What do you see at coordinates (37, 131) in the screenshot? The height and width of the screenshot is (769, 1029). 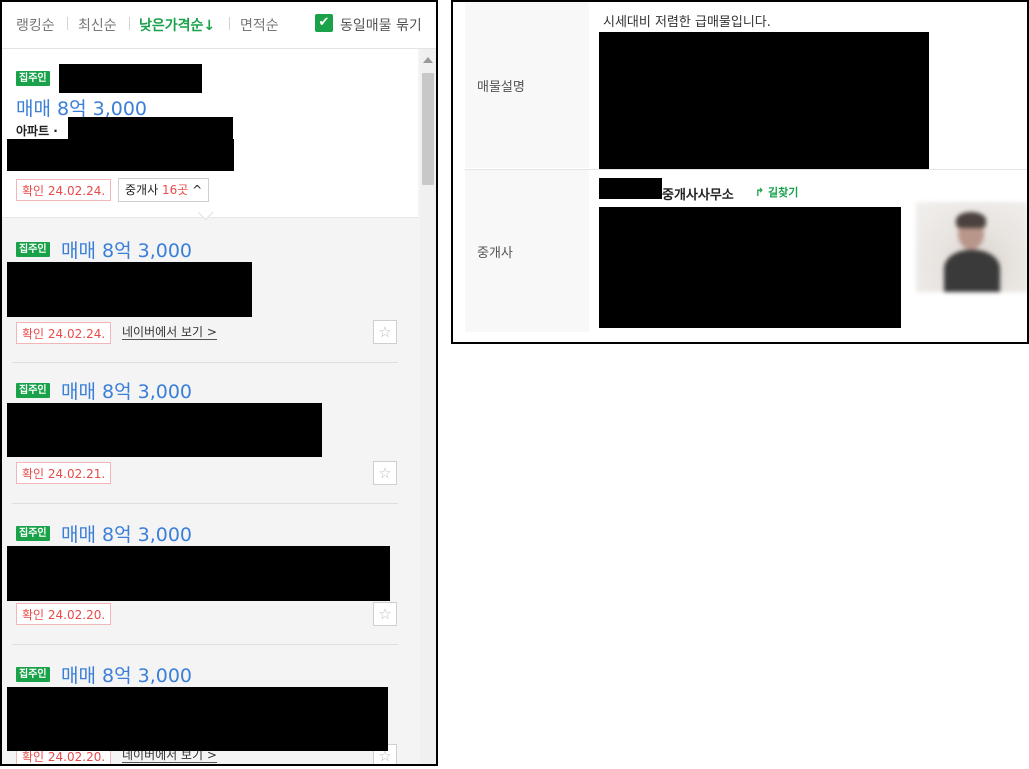 I see `property-type: 아파트 ·` at bounding box center [37, 131].